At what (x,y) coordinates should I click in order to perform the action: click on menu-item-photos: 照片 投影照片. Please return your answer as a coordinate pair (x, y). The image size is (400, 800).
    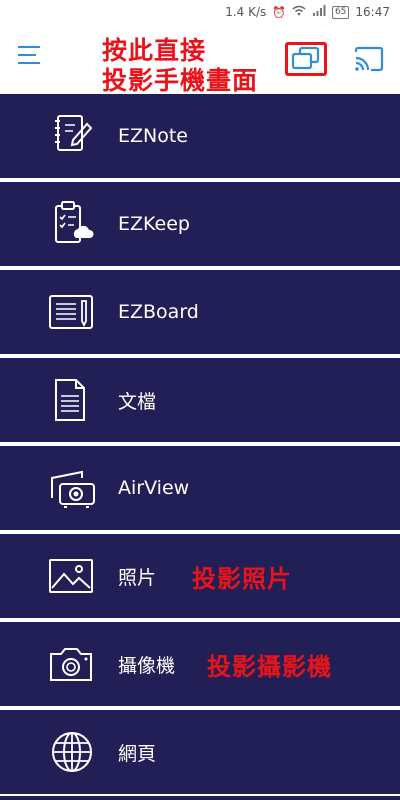
    Looking at the image, I should click on (200, 576).